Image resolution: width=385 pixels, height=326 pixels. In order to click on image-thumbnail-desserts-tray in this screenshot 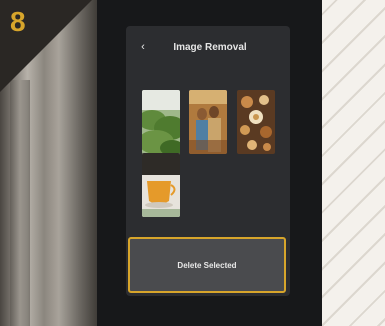, I will do `click(256, 122)`.